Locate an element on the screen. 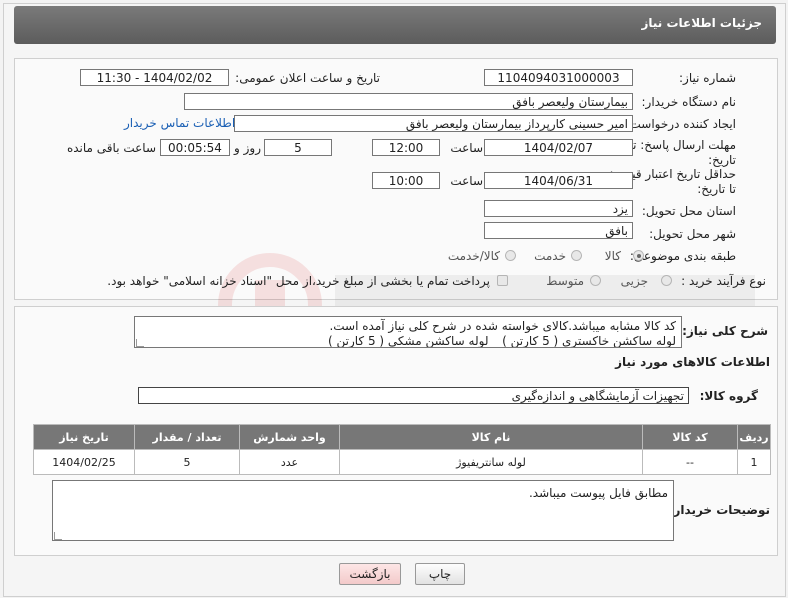  reply-deadline-time-field: 12:00 is located at coordinates (406, 147).